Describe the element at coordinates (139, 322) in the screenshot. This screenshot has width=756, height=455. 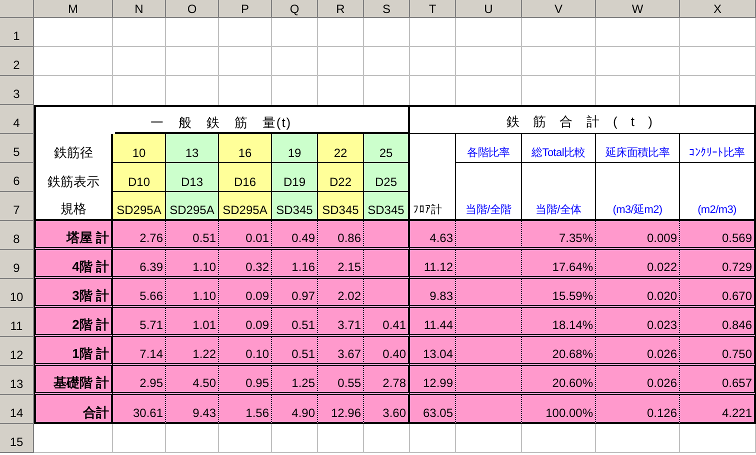
I see `table-cell: 5.71` at that location.